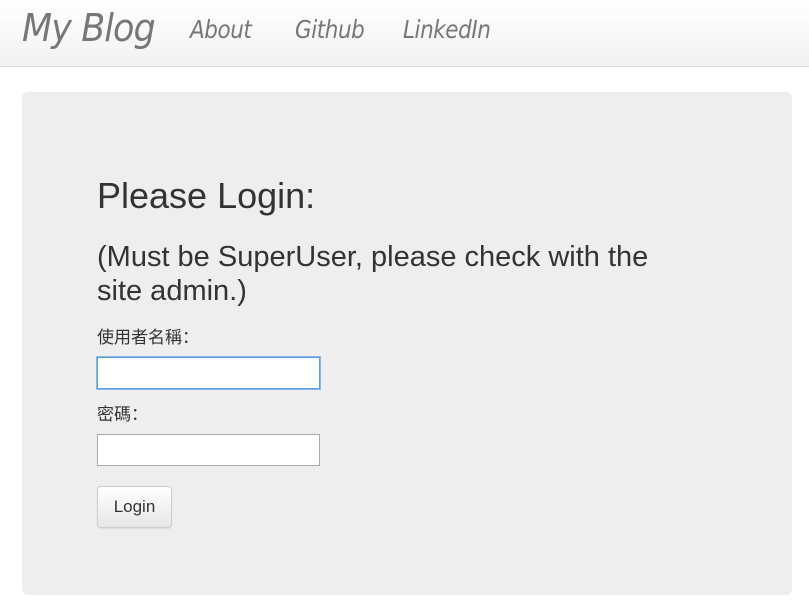  Describe the element at coordinates (447, 30) in the screenshot. I see `nav-link-linkedin: LinkedIn` at that location.